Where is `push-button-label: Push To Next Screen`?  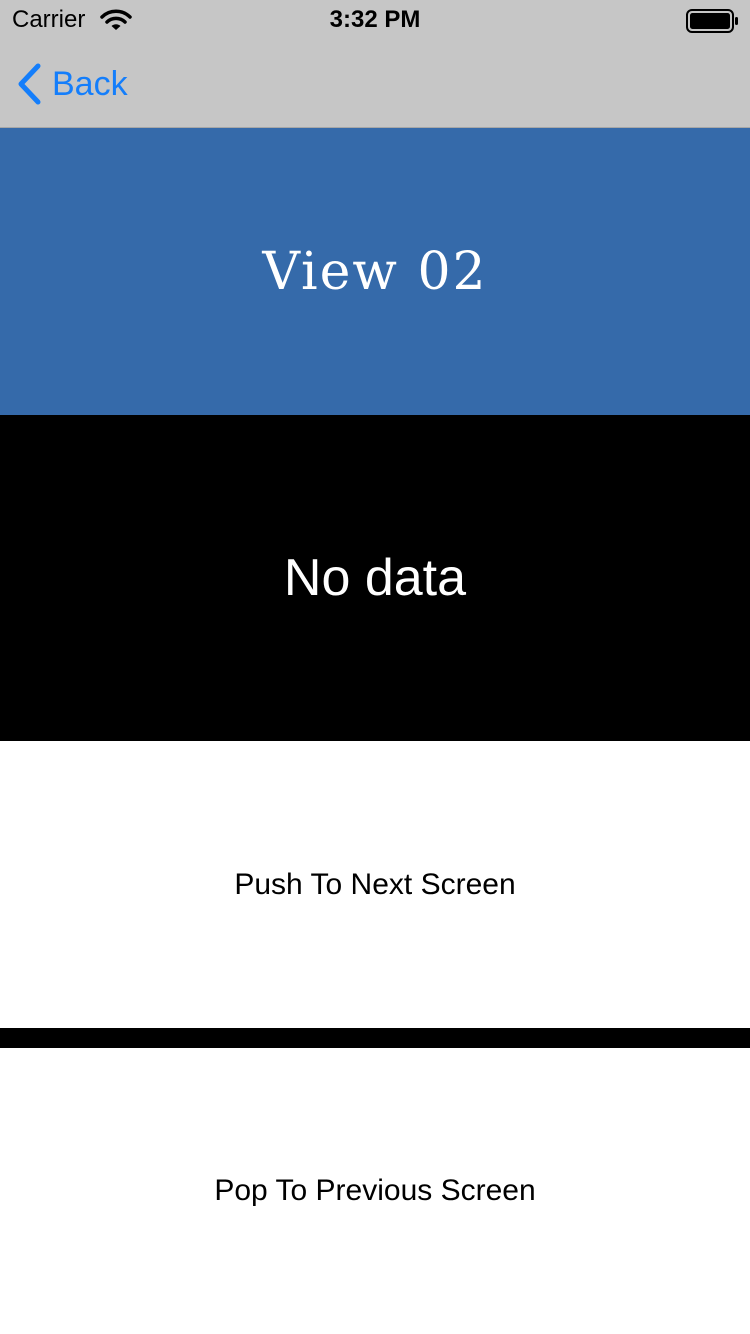 push-button-label: Push To Next Screen is located at coordinates (375, 884).